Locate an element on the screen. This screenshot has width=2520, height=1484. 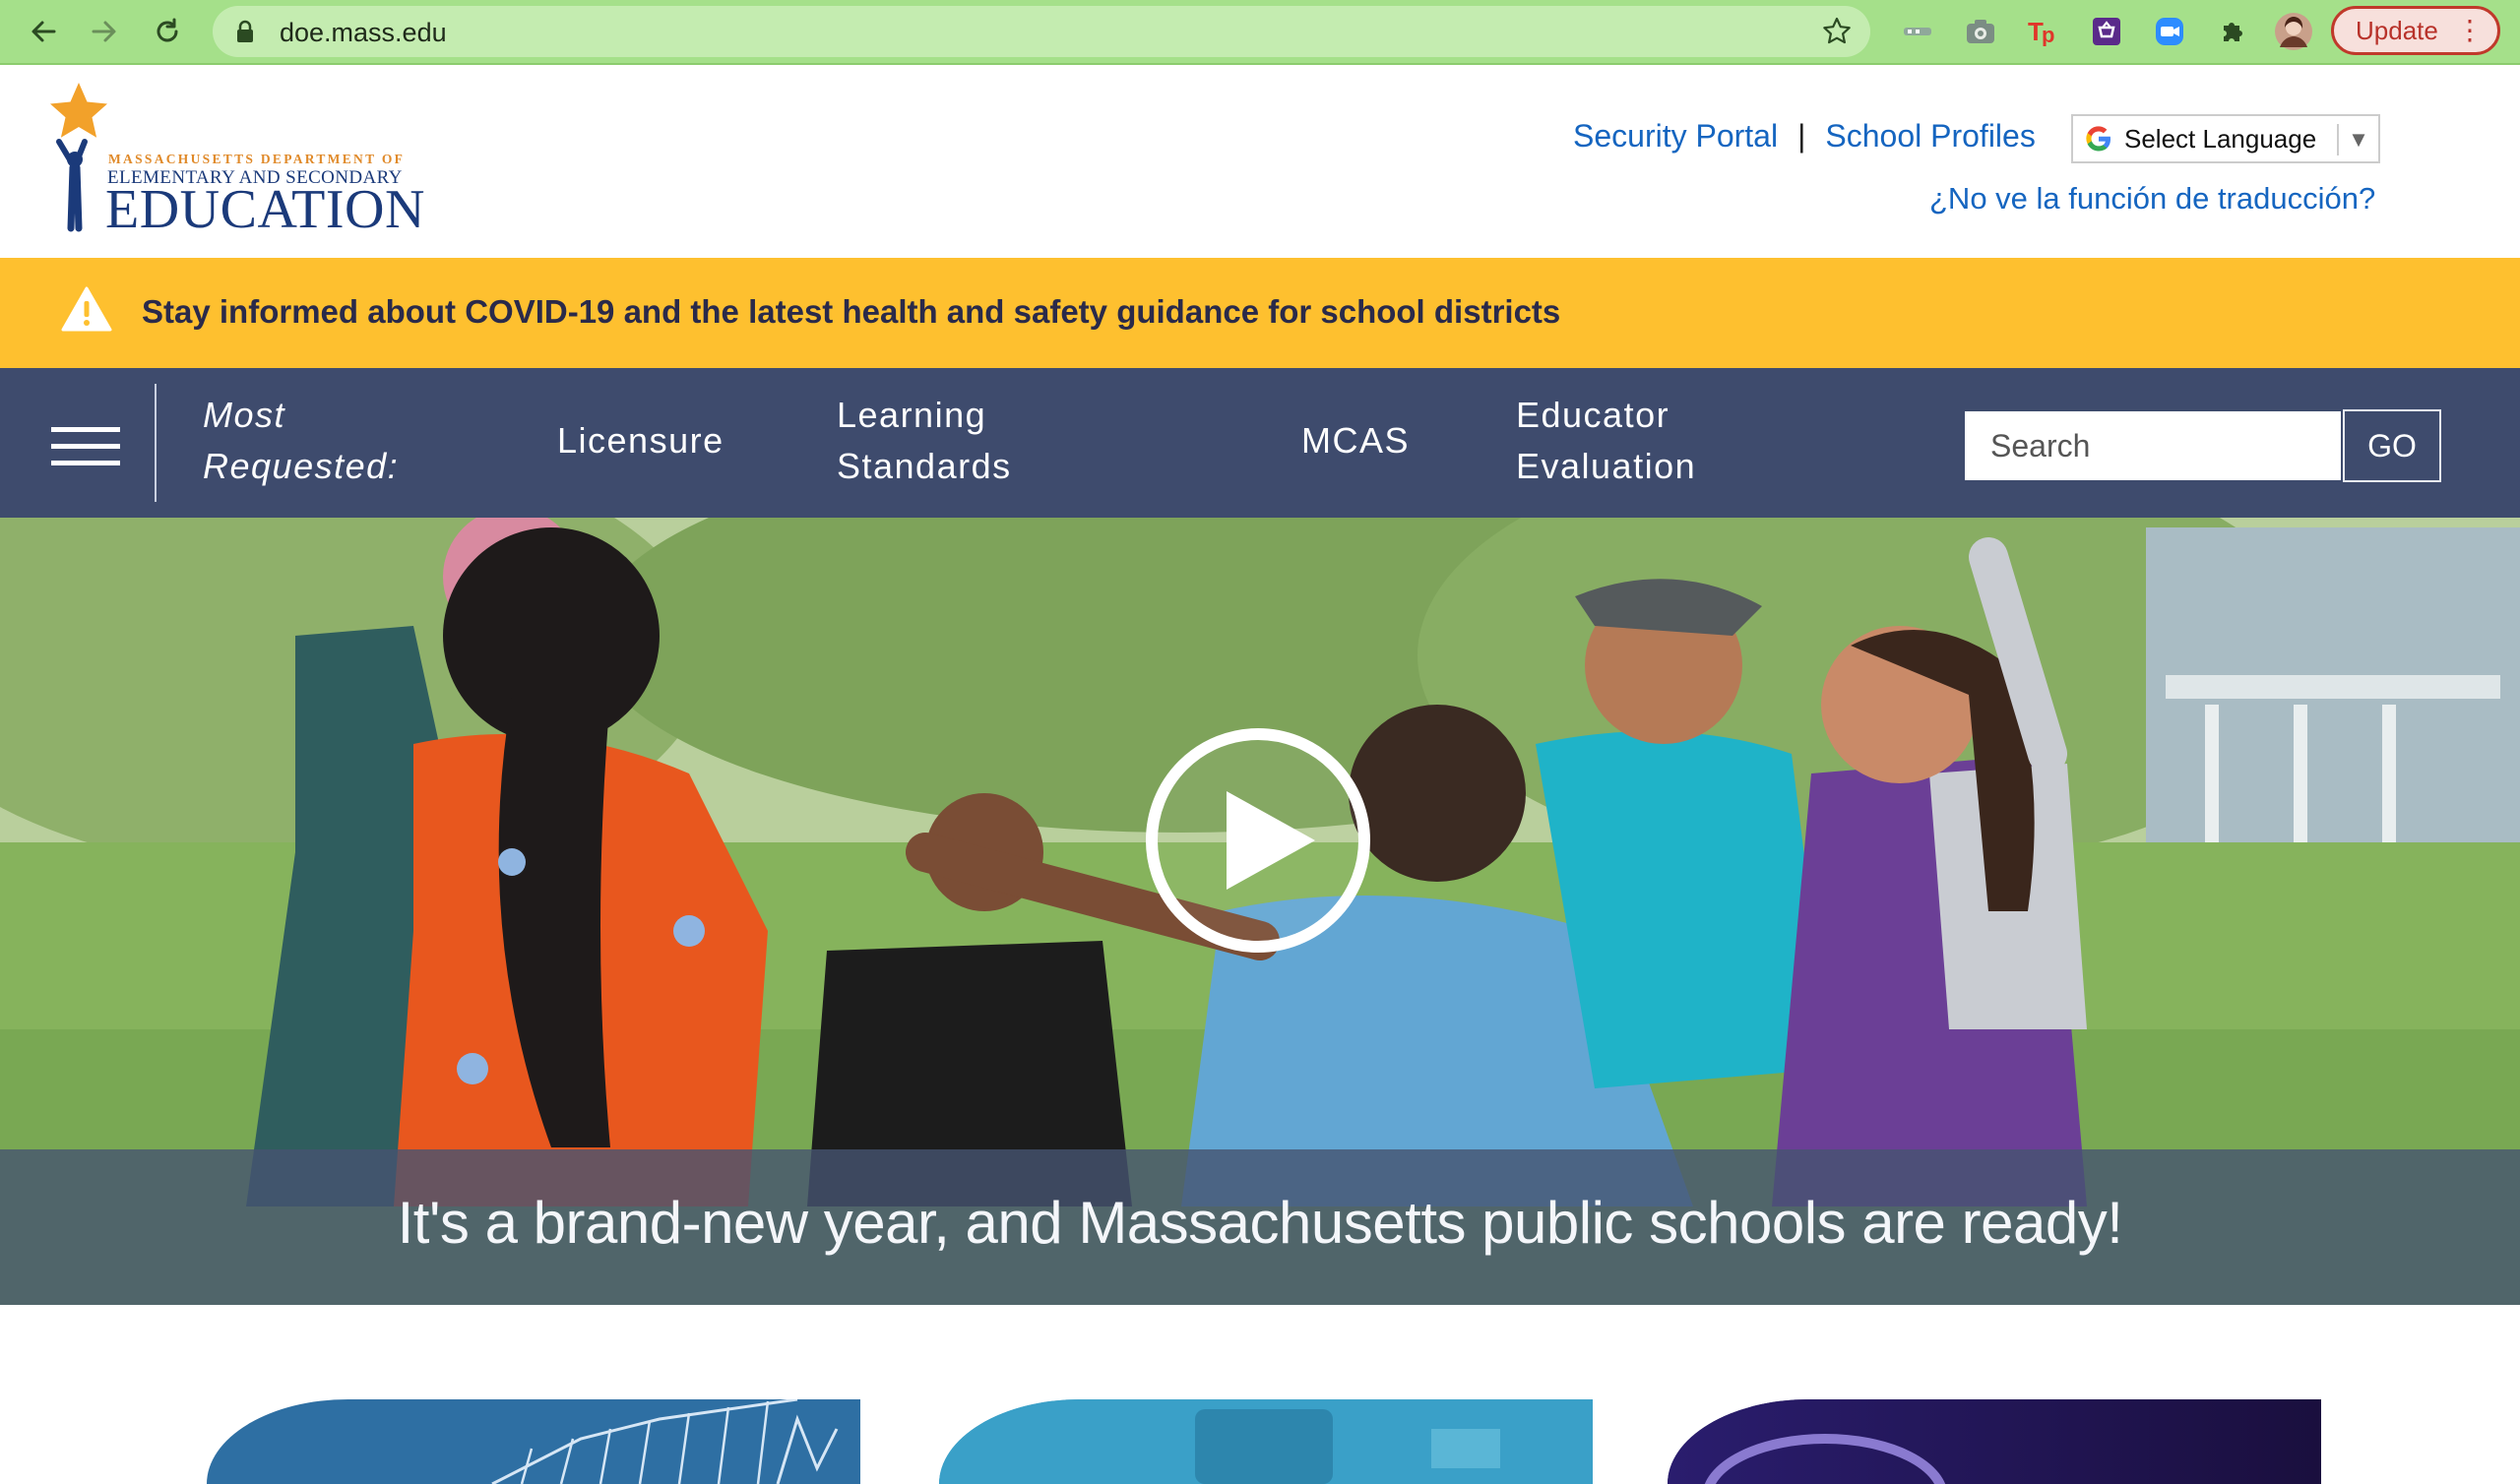
reload-icon is located at coordinates (167, 32).